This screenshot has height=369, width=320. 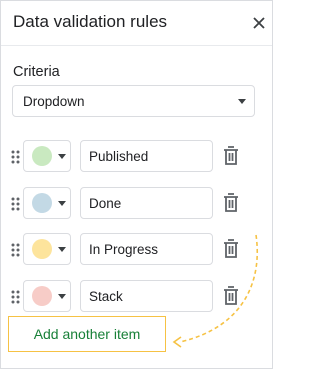 I want to click on close-icon, so click(x=259, y=23).